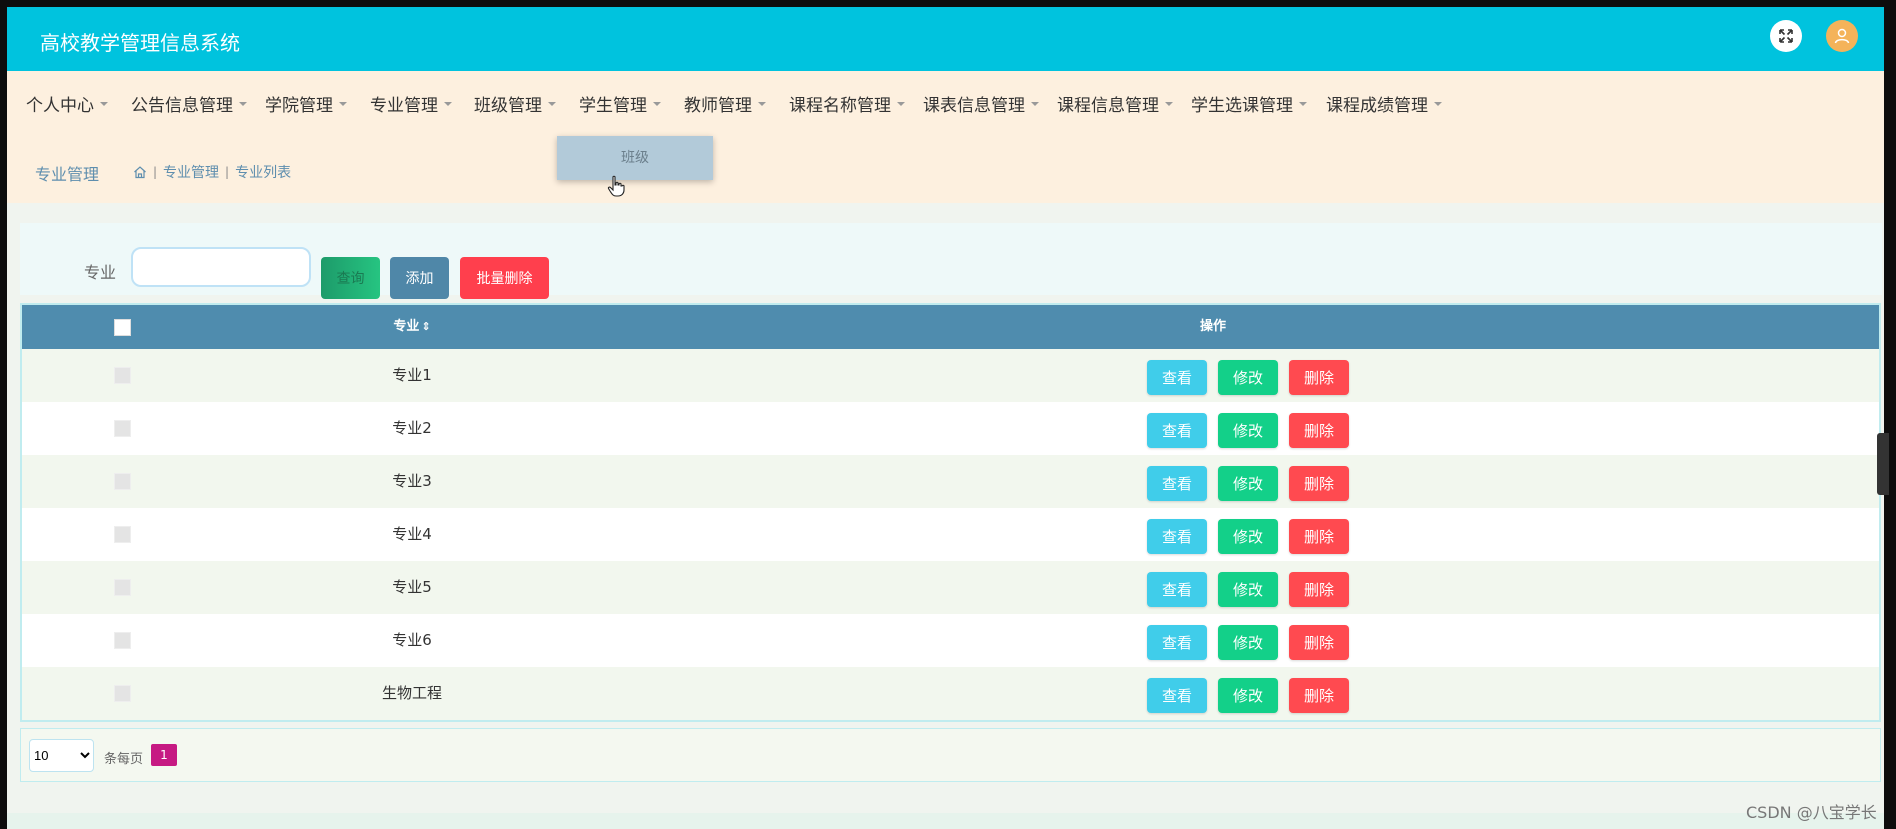  I want to click on major-search-input, so click(221, 267).